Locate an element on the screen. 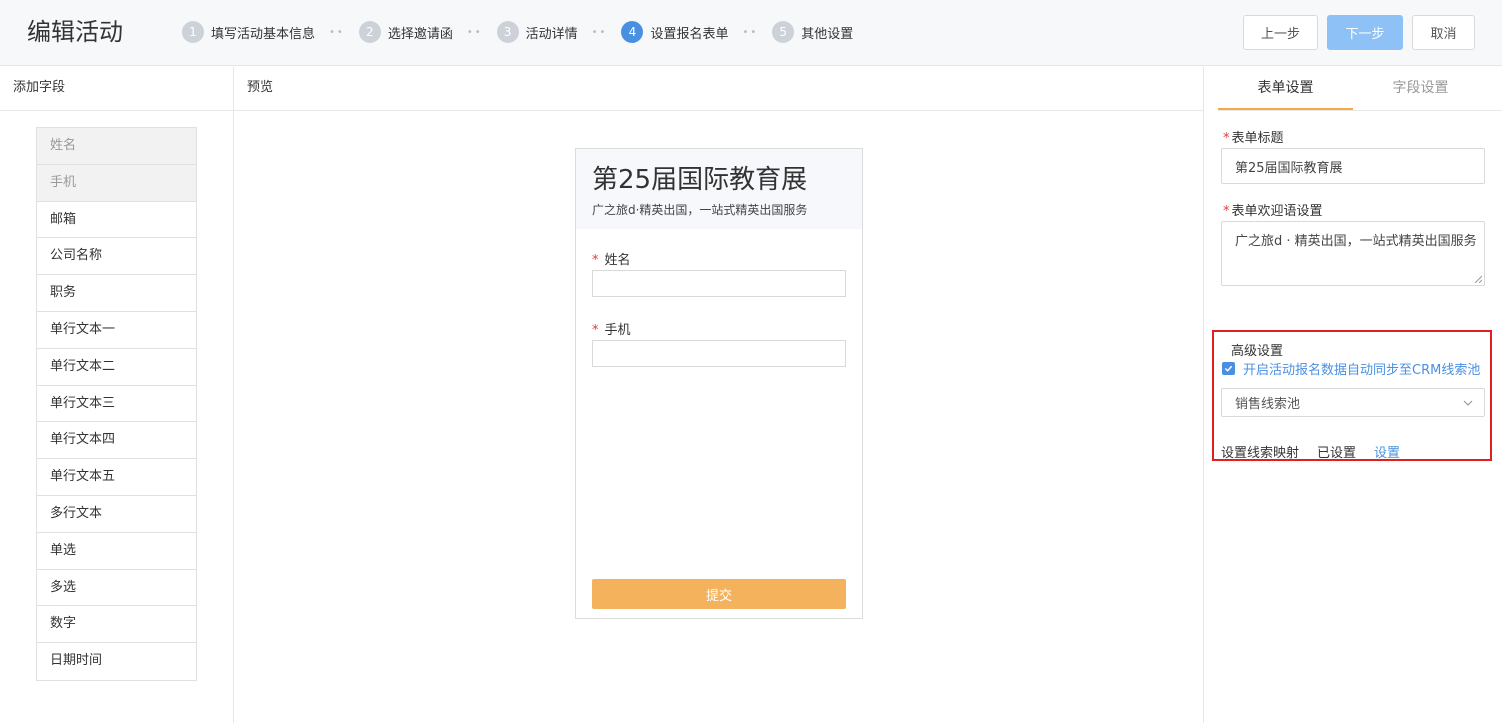 Image resolution: width=1502 pixels, height=723 pixels. prev-step-button: 上一步 is located at coordinates (1280, 32).